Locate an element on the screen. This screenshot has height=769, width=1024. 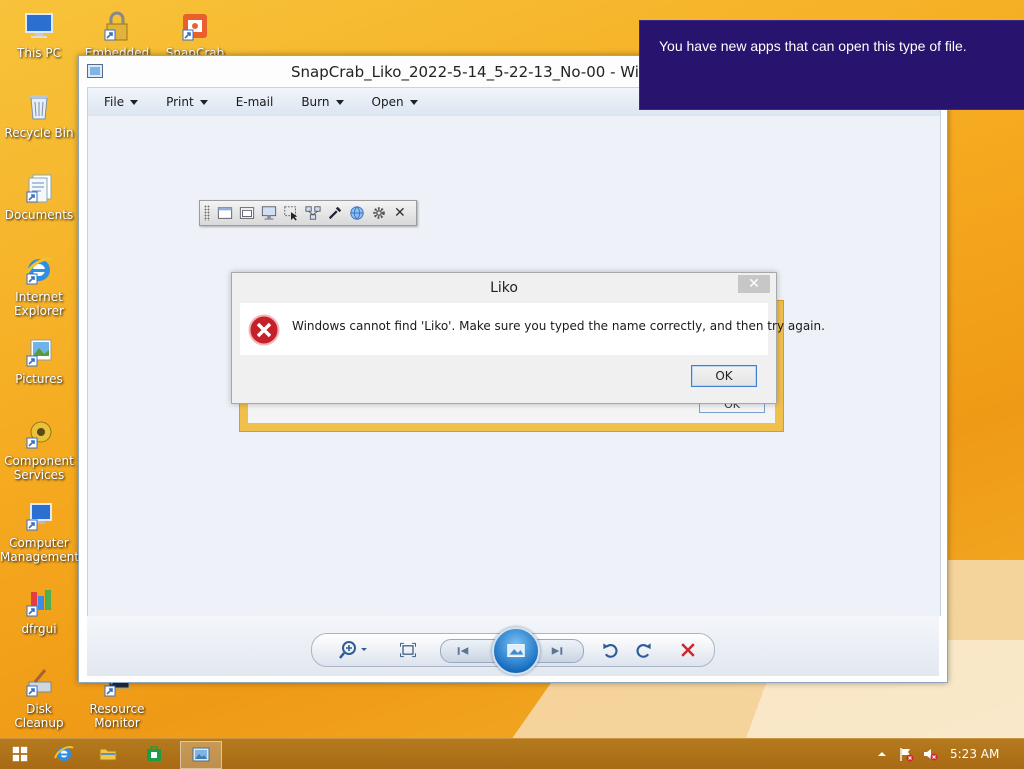
documents-icon is located at coordinates (39, 188).